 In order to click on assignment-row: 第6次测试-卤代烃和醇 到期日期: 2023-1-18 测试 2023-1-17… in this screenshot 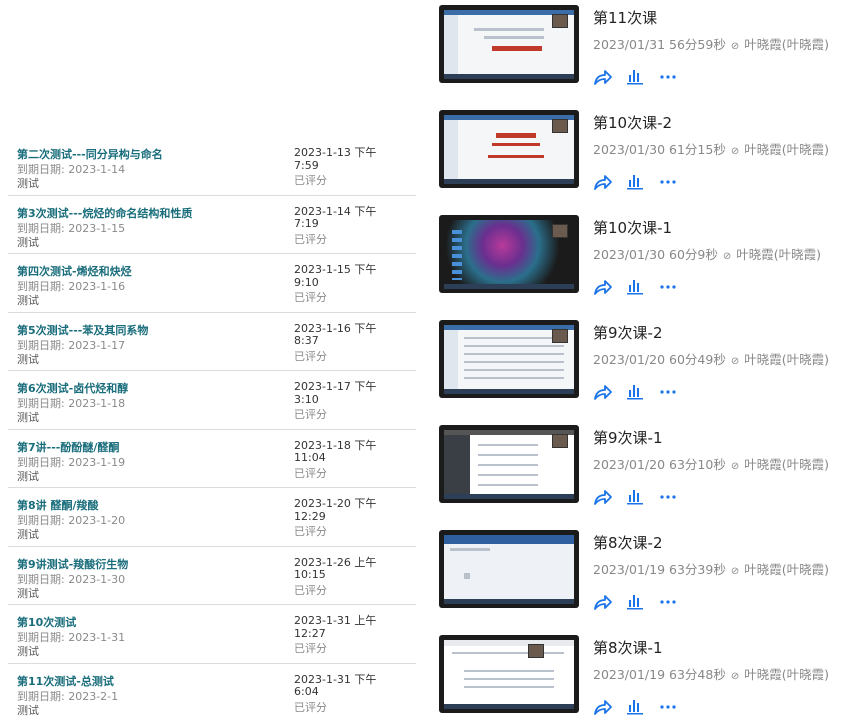, I will do `click(212, 400)`.